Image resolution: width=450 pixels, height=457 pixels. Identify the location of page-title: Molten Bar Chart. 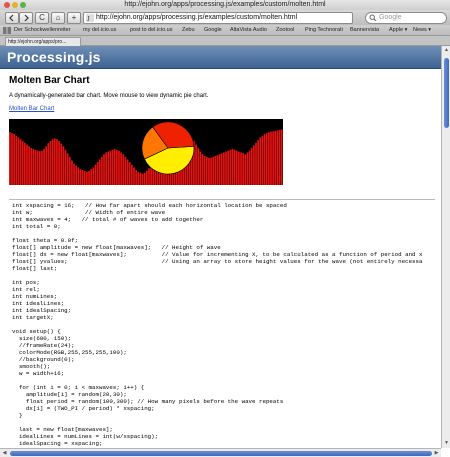
(49, 80).